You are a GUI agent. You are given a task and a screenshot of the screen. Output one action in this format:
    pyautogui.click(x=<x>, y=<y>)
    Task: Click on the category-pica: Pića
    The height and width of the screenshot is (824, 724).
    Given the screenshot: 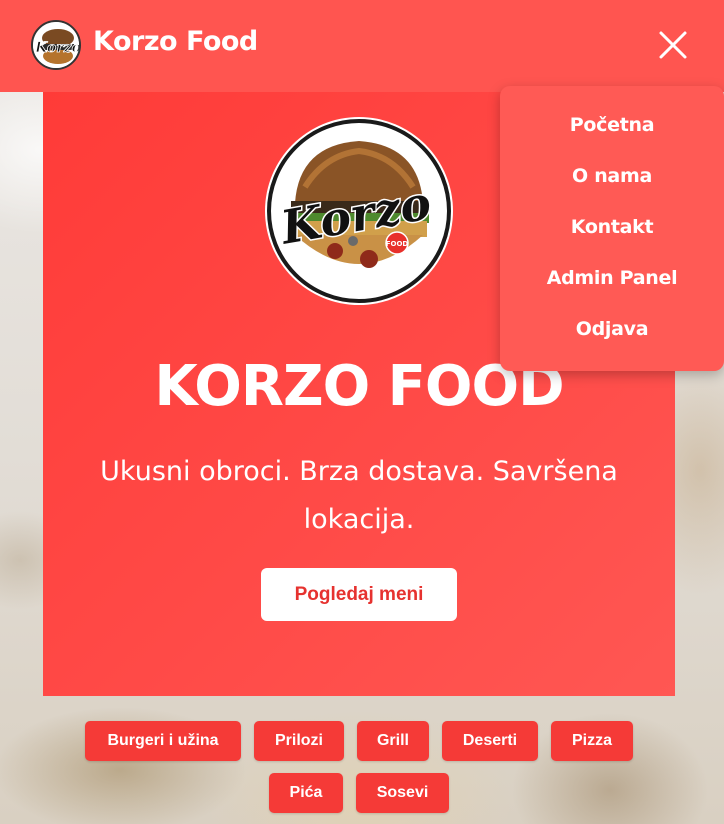 What is the action you would take?
    pyautogui.click(x=306, y=793)
    